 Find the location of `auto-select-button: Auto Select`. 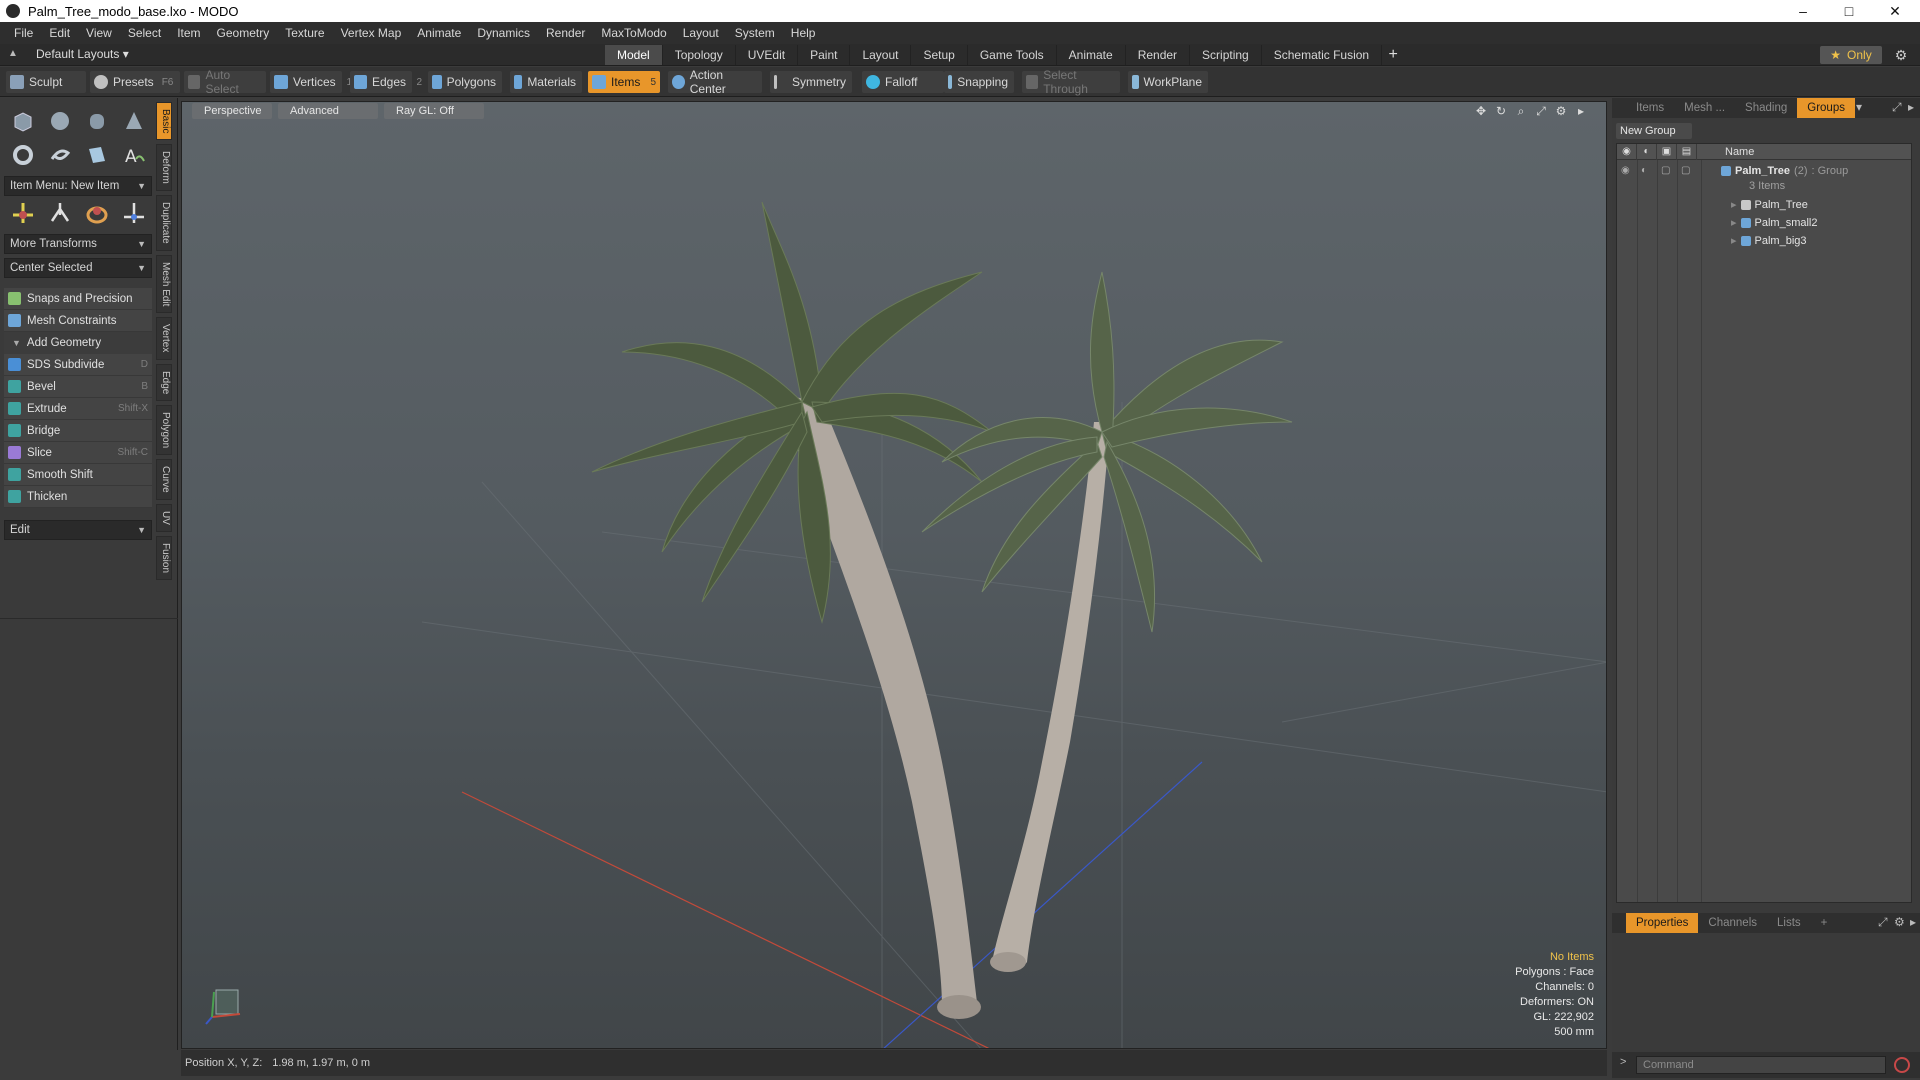

auto-select-button: Auto Select is located at coordinates (225, 82).